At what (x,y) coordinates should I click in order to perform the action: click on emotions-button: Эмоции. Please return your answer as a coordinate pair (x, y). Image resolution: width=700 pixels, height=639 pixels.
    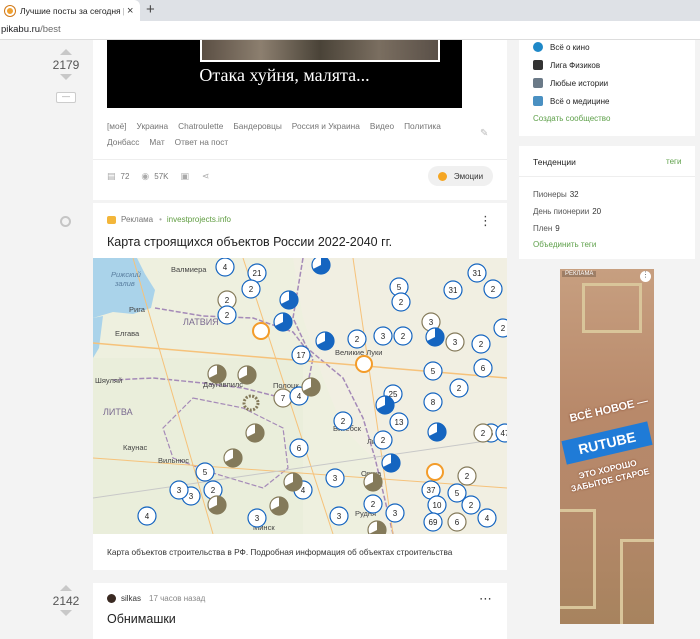
    Looking at the image, I should click on (460, 176).